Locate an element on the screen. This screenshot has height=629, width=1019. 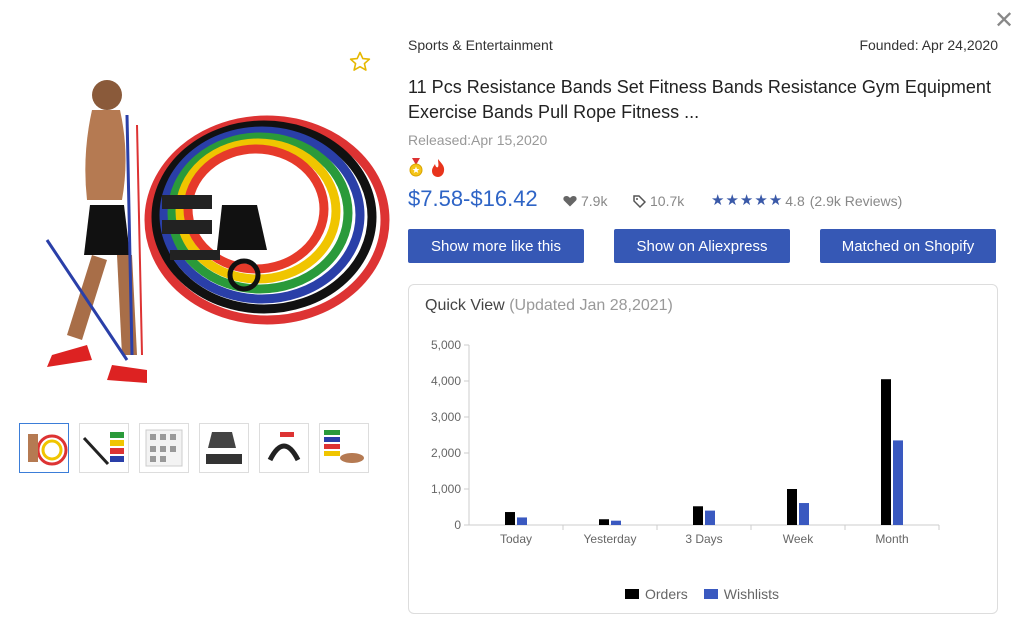
released-date: Released:Apr 15,2020 is located at coordinates (478, 140).